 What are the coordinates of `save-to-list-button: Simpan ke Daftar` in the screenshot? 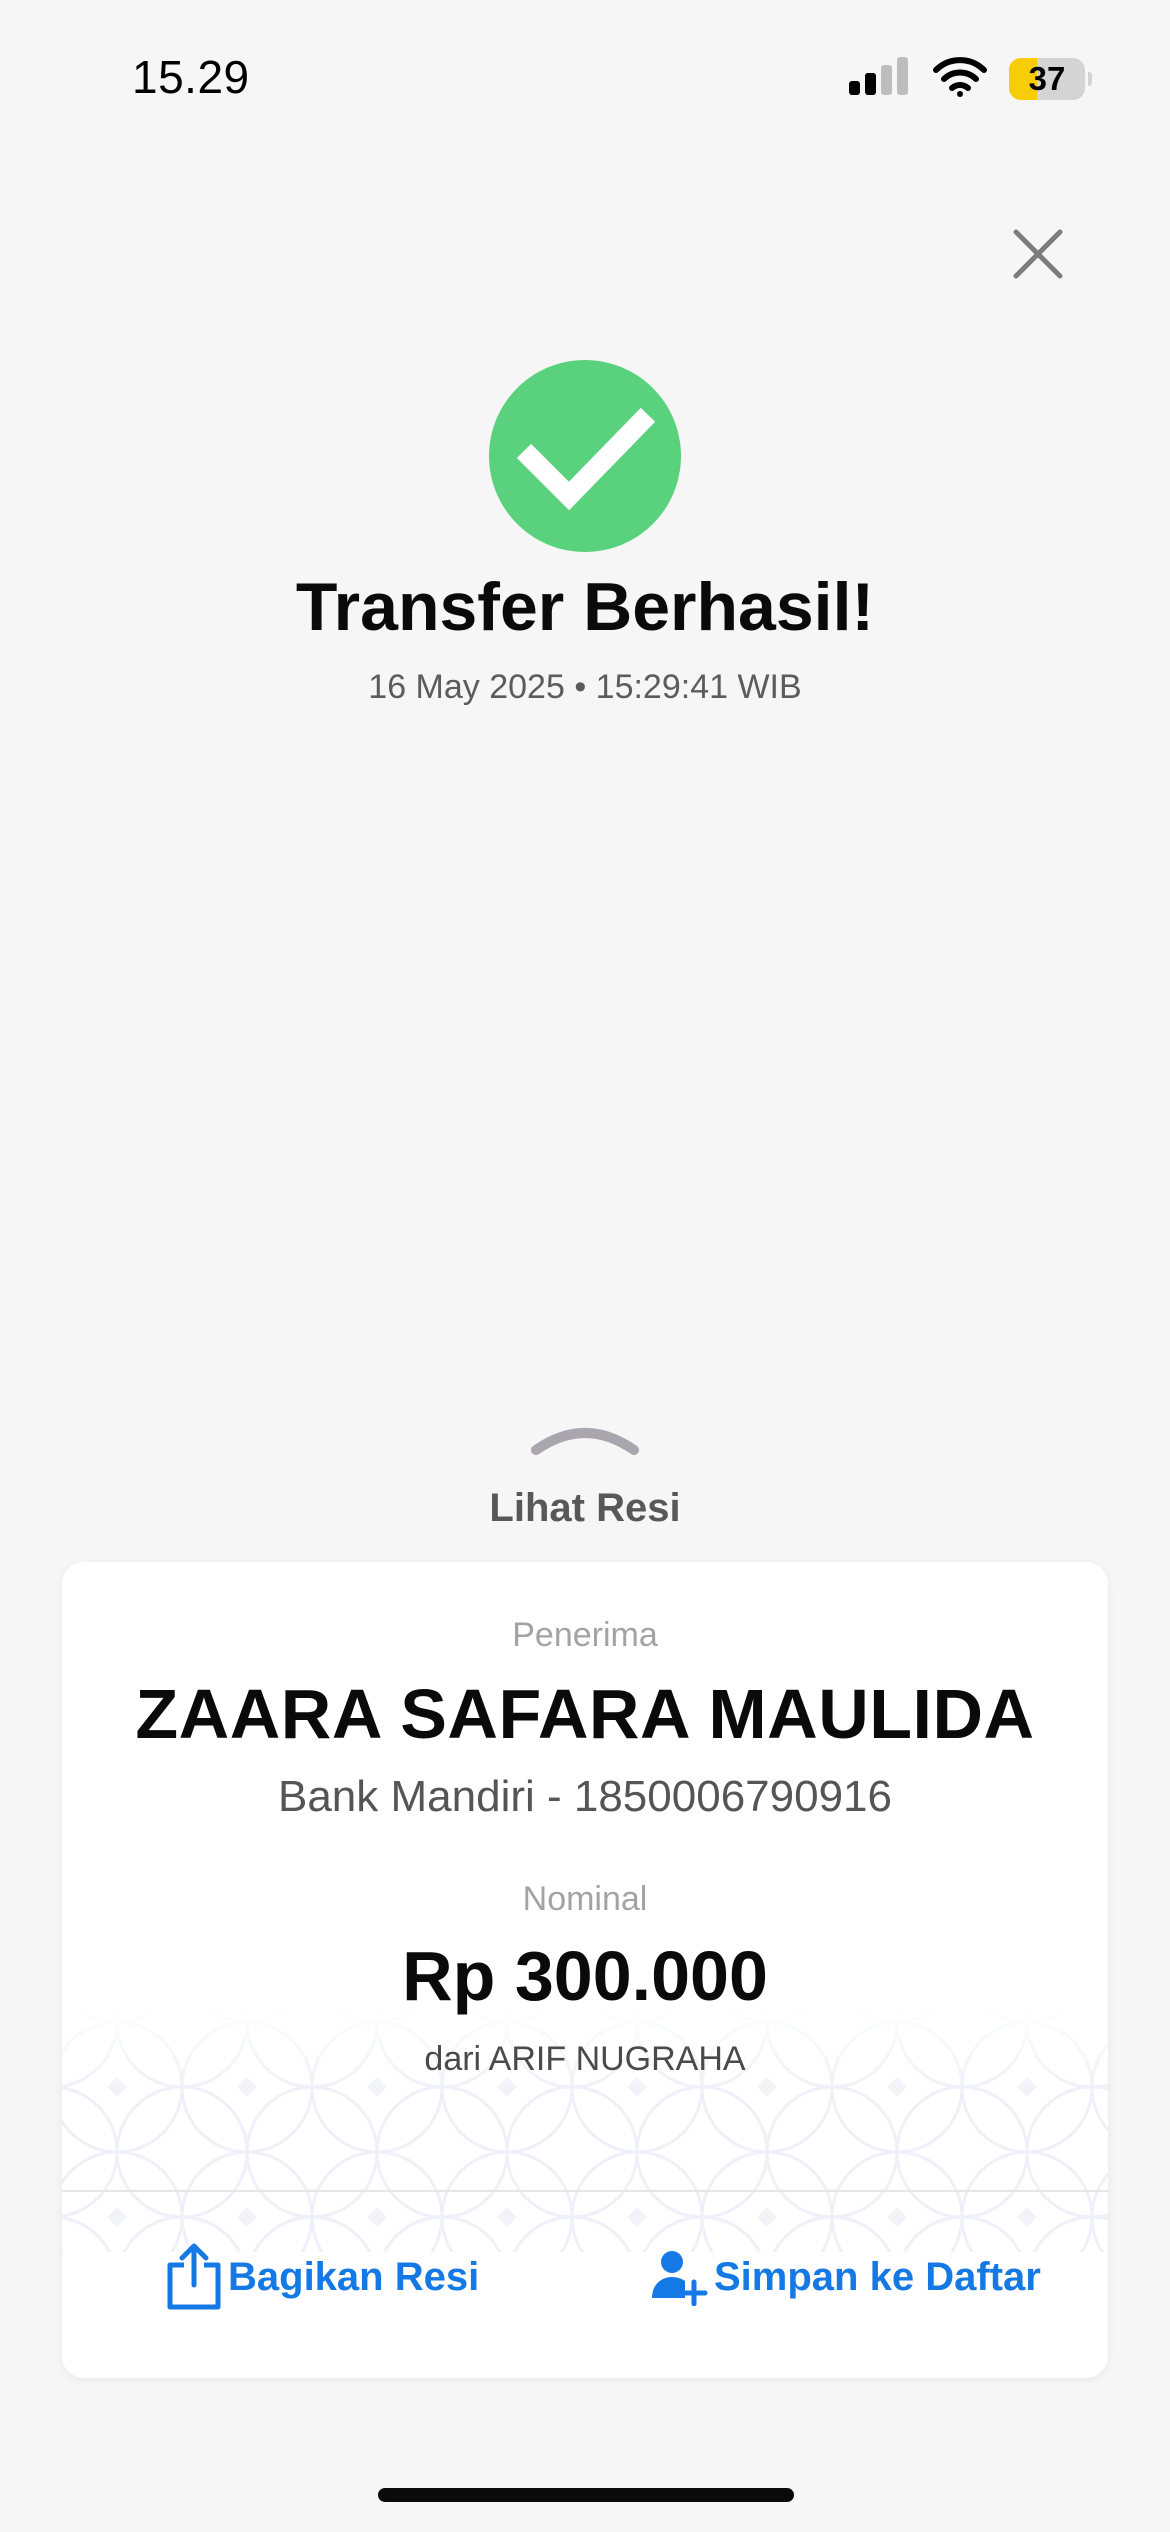 It's located at (845, 2277).